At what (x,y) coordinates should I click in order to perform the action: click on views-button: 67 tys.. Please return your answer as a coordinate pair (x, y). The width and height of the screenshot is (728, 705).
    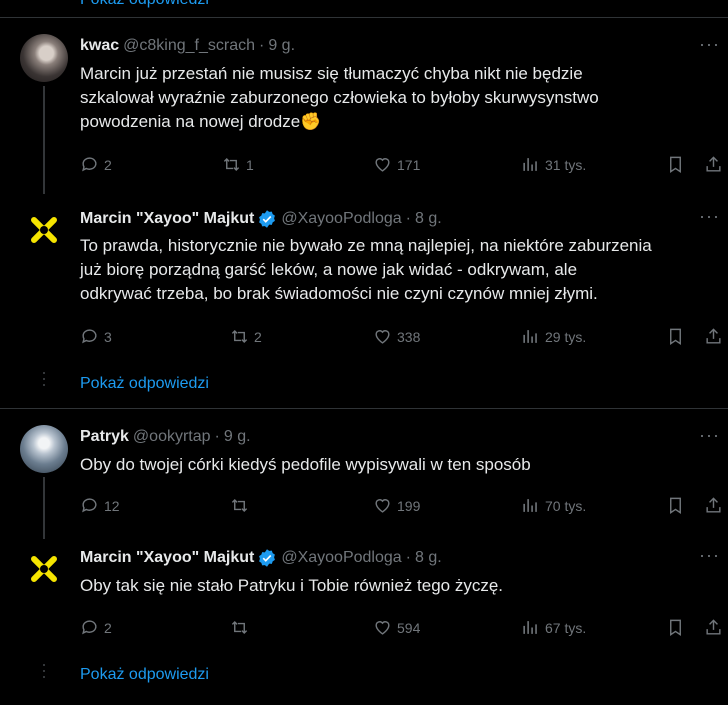
    Looking at the image, I should click on (553, 627).